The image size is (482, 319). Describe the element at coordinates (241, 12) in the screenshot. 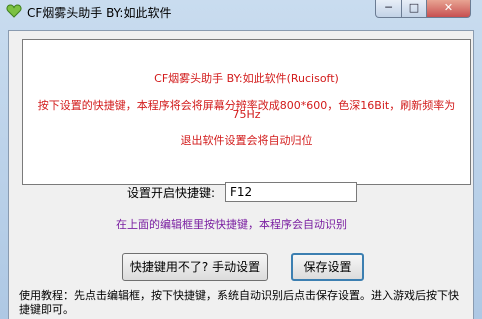

I see `title-bar: CF烟雾头助手 BY:如此软件 ─ □ ✕` at that location.